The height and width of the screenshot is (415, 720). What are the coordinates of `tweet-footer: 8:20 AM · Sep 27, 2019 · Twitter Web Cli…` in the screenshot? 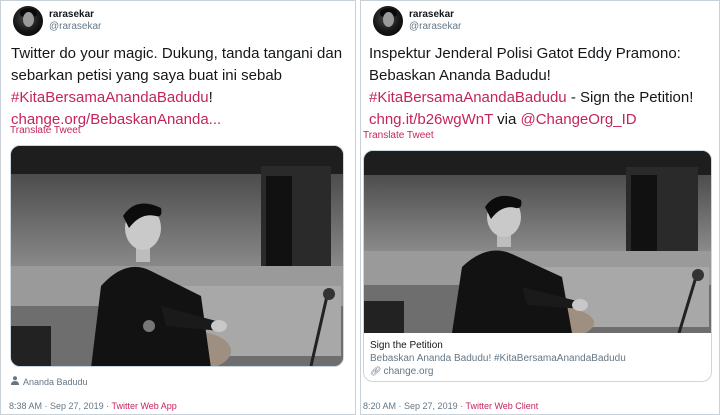 It's located at (450, 406).